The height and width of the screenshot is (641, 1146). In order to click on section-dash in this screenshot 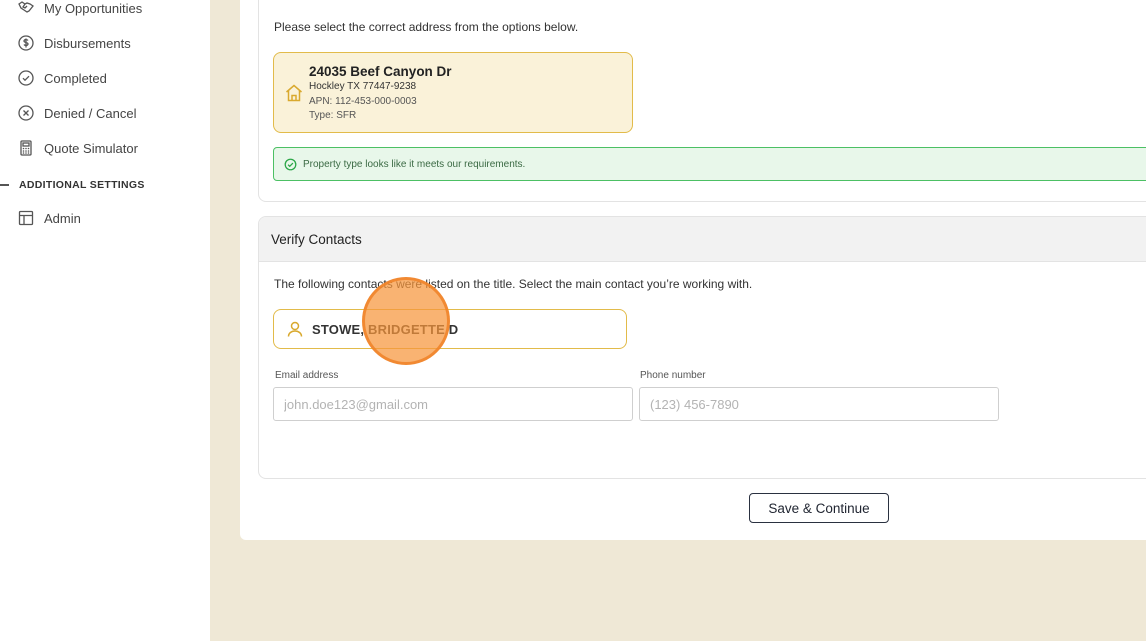, I will do `click(4, 185)`.